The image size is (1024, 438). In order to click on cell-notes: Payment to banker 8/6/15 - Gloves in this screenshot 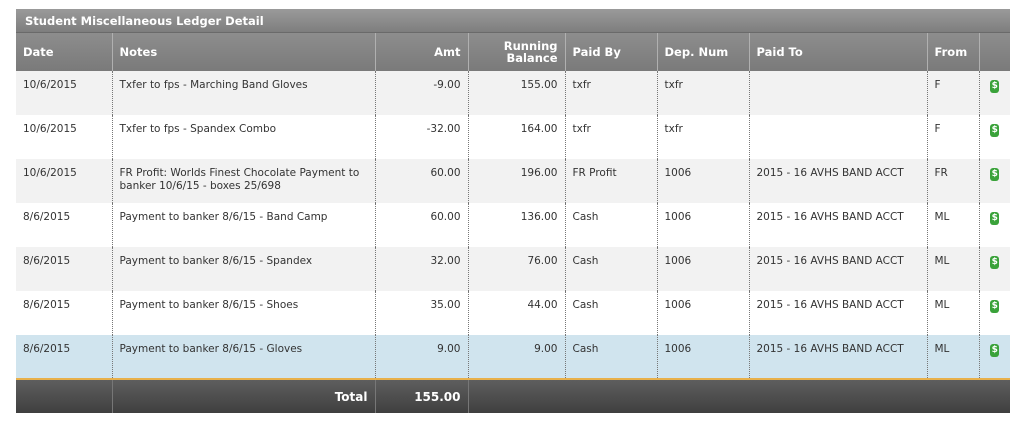, I will do `click(244, 357)`.